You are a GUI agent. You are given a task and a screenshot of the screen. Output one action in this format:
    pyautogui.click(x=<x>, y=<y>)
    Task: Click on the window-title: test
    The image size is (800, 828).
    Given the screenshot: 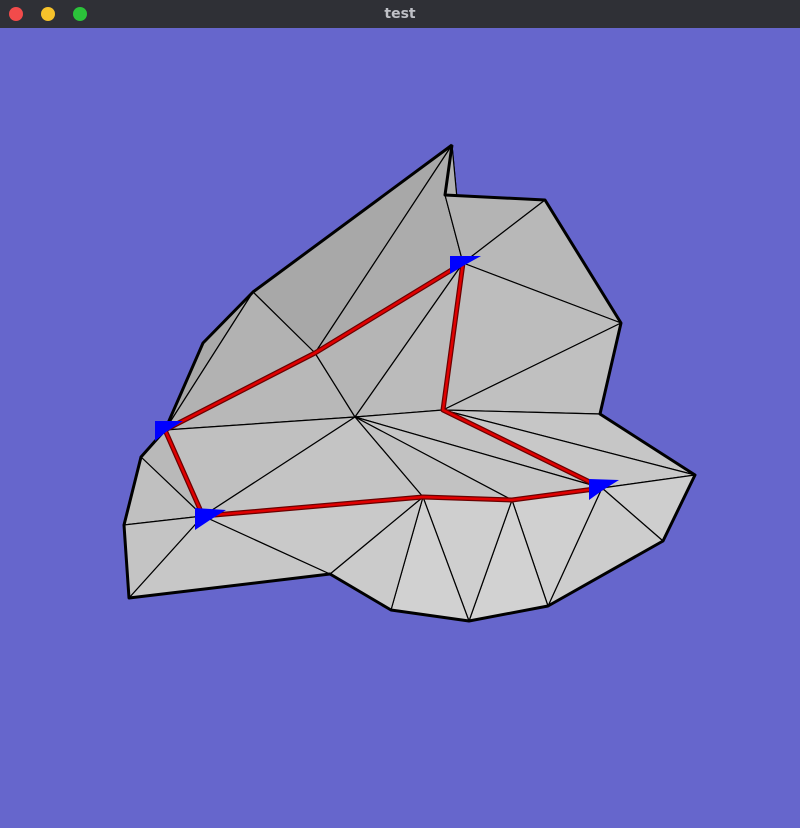 What is the action you would take?
    pyautogui.click(x=400, y=14)
    